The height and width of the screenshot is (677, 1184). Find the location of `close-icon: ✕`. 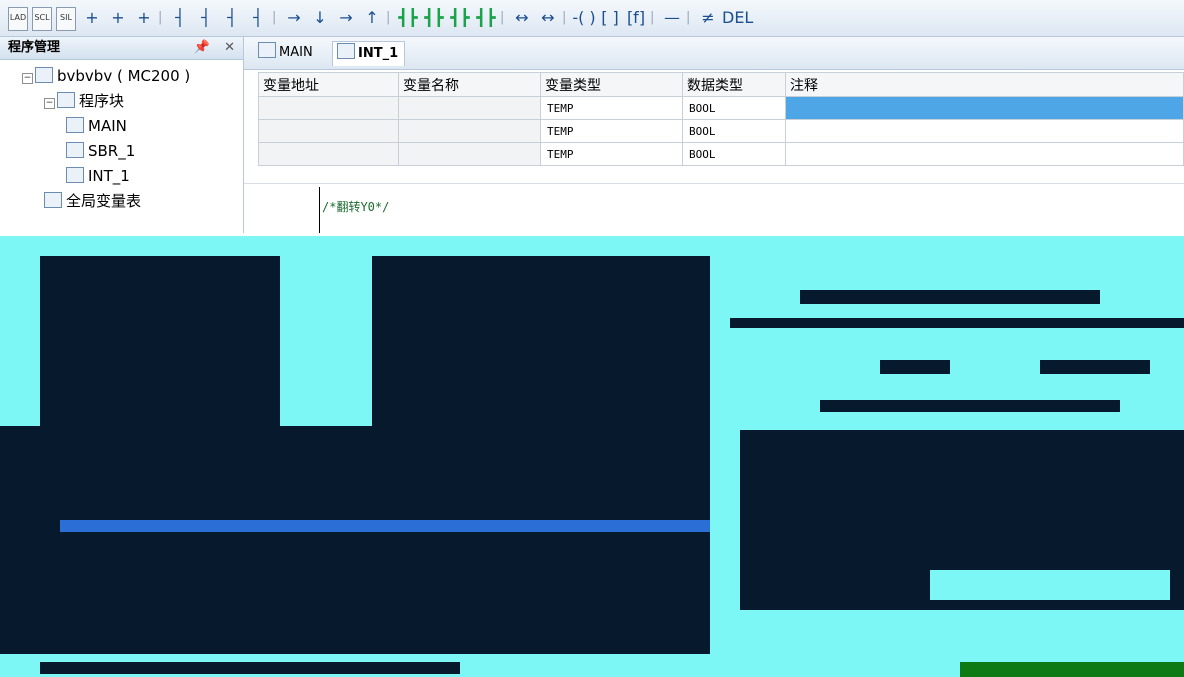

close-icon: ✕ is located at coordinates (229, 47).